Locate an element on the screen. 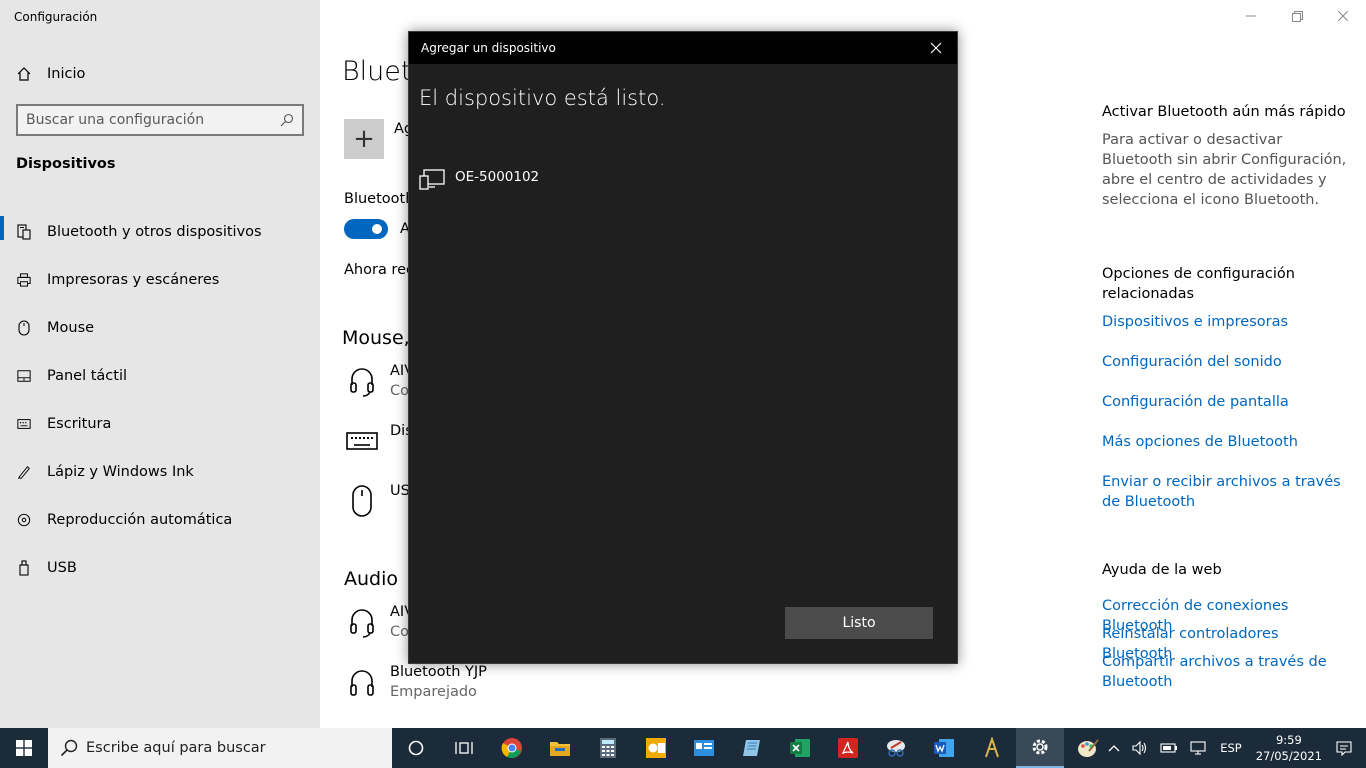 The image size is (1366, 768). dialog-titlebar: Agregar un dispositivo is located at coordinates (683, 48).